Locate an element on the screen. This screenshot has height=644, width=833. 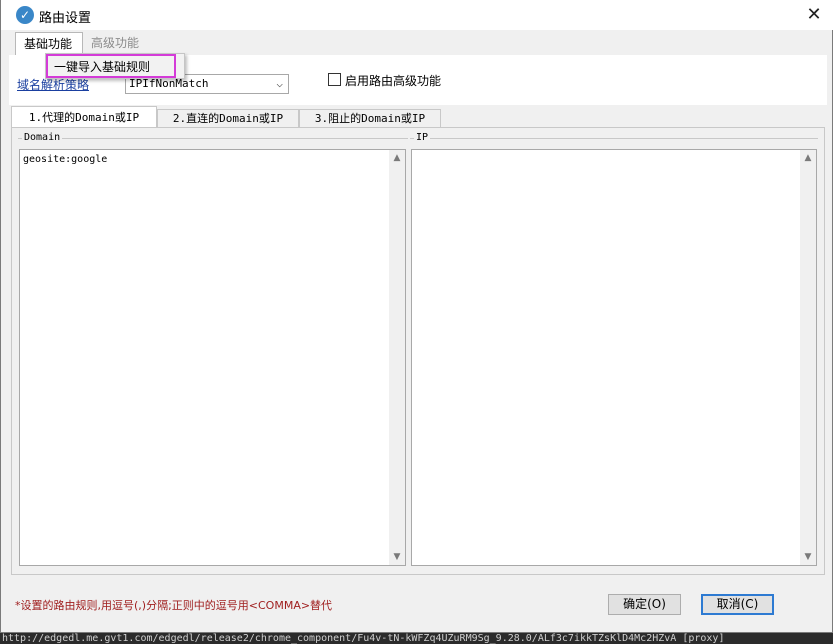
window-title: 路由设置 is located at coordinates (65, 18).